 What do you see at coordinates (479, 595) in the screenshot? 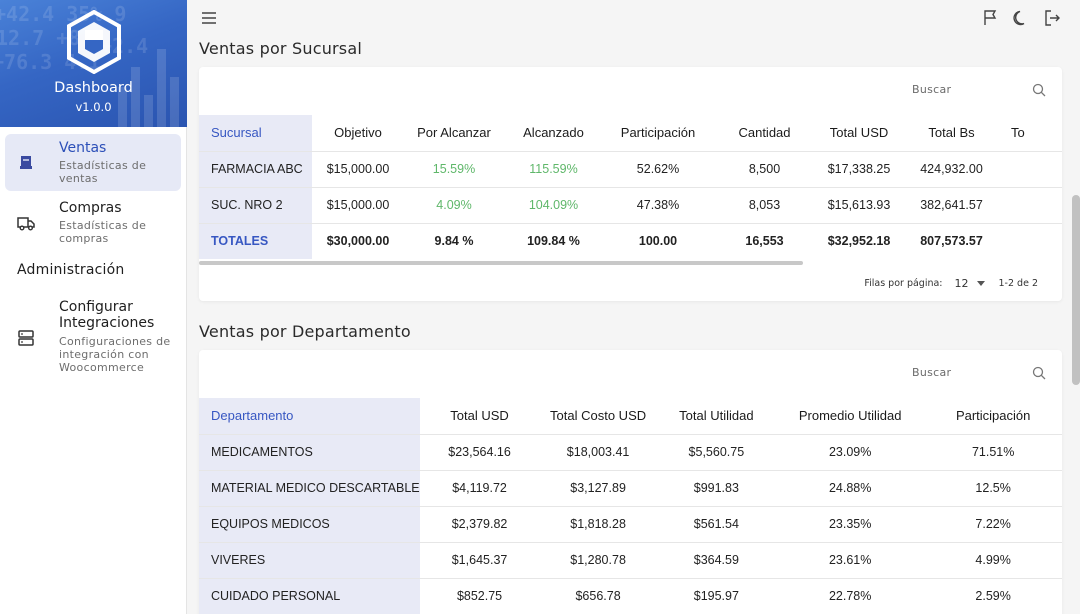
I see `table-cell: $852.75` at bounding box center [479, 595].